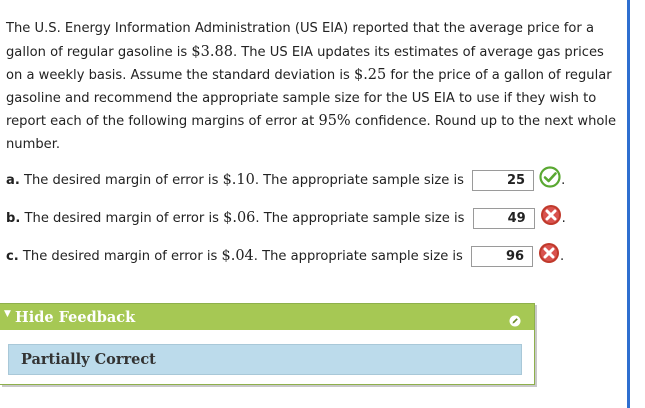 The width and height of the screenshot is (645, 408). I want to click on feedback-status: Partially Correct, so click(88, 359).